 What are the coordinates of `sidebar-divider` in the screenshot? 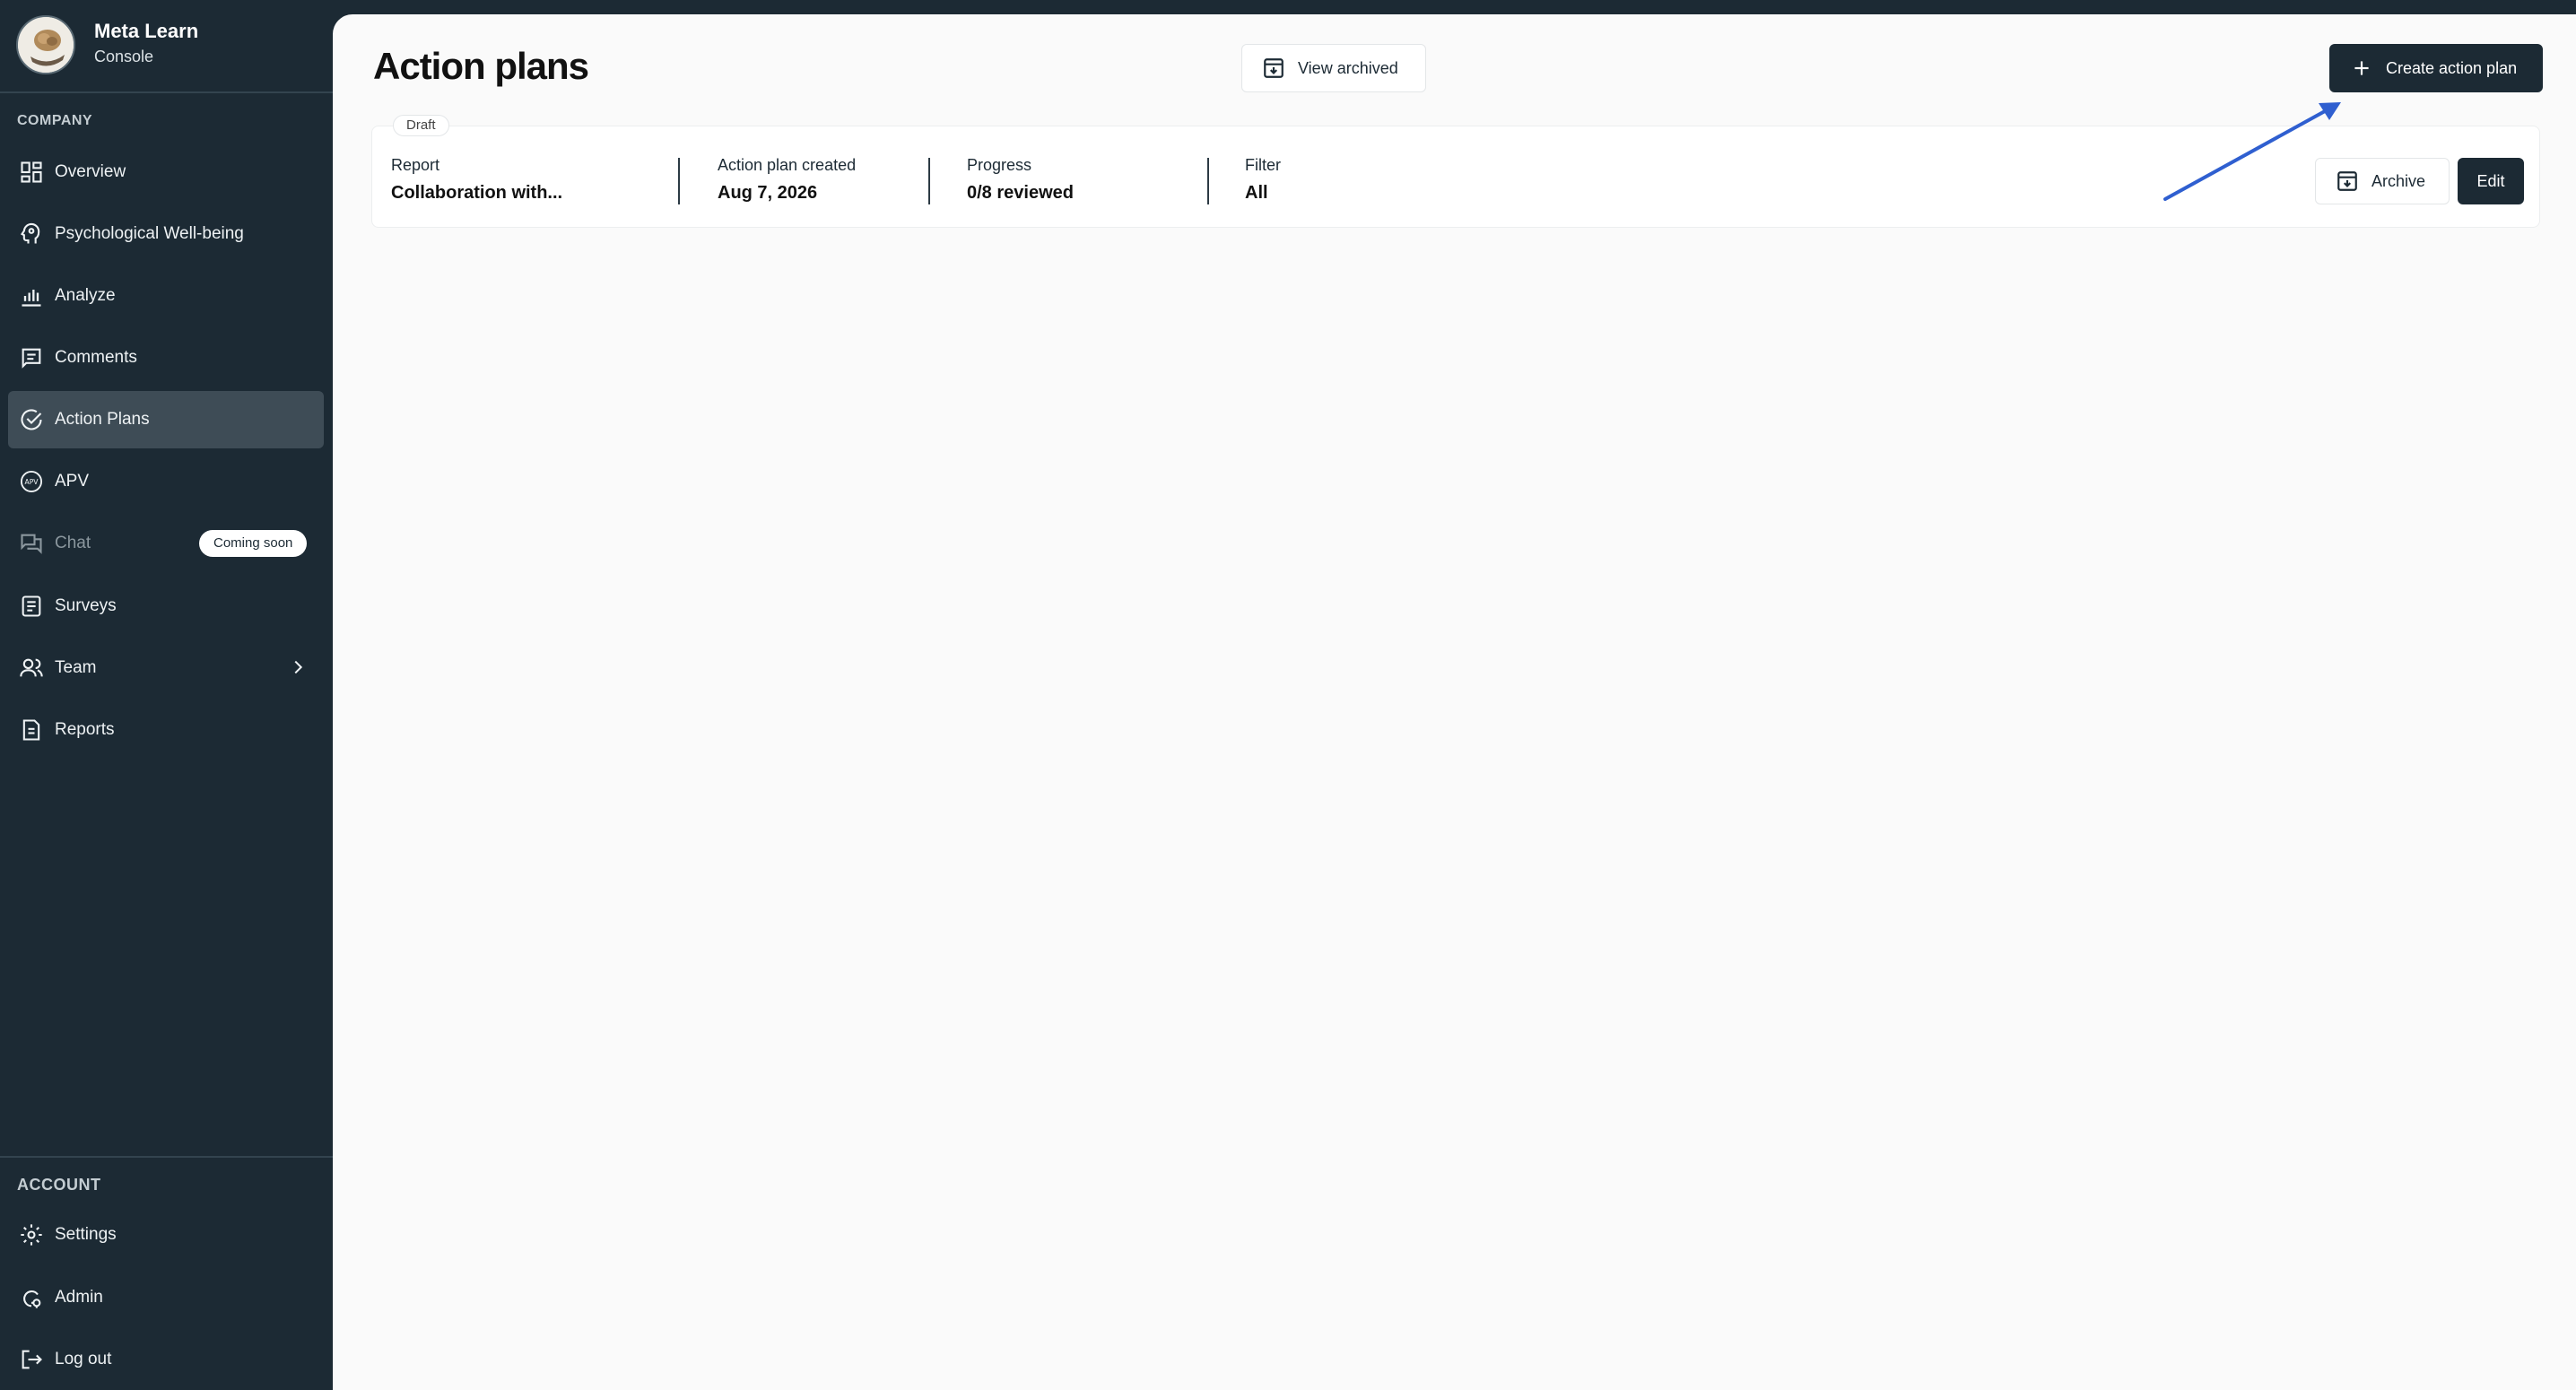 It's located at (166, 1157).